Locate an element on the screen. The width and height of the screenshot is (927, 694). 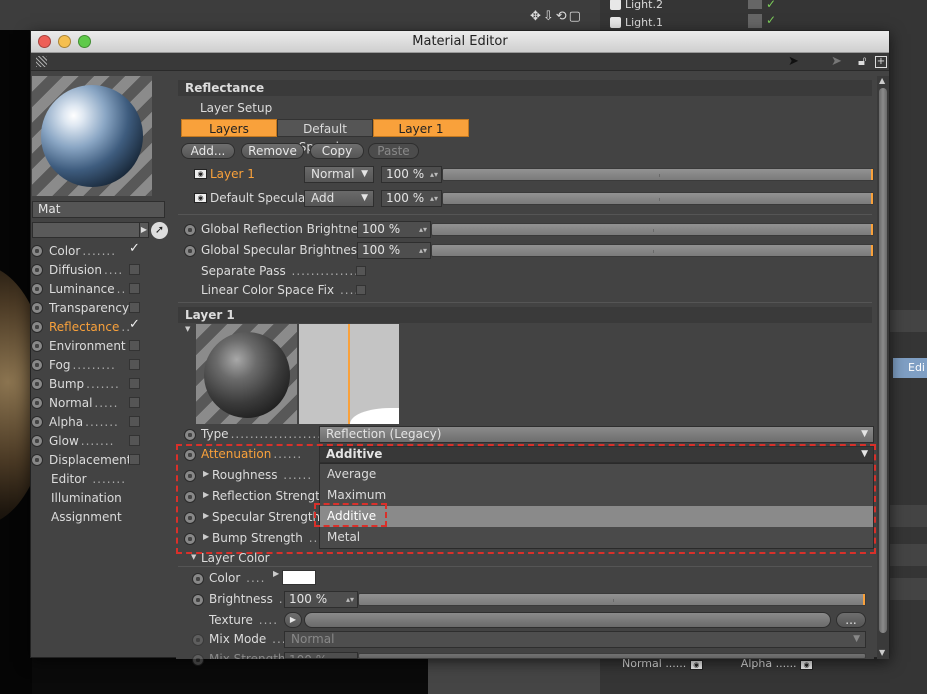
edit-tab: Edi is located at coordinates (910, 368).